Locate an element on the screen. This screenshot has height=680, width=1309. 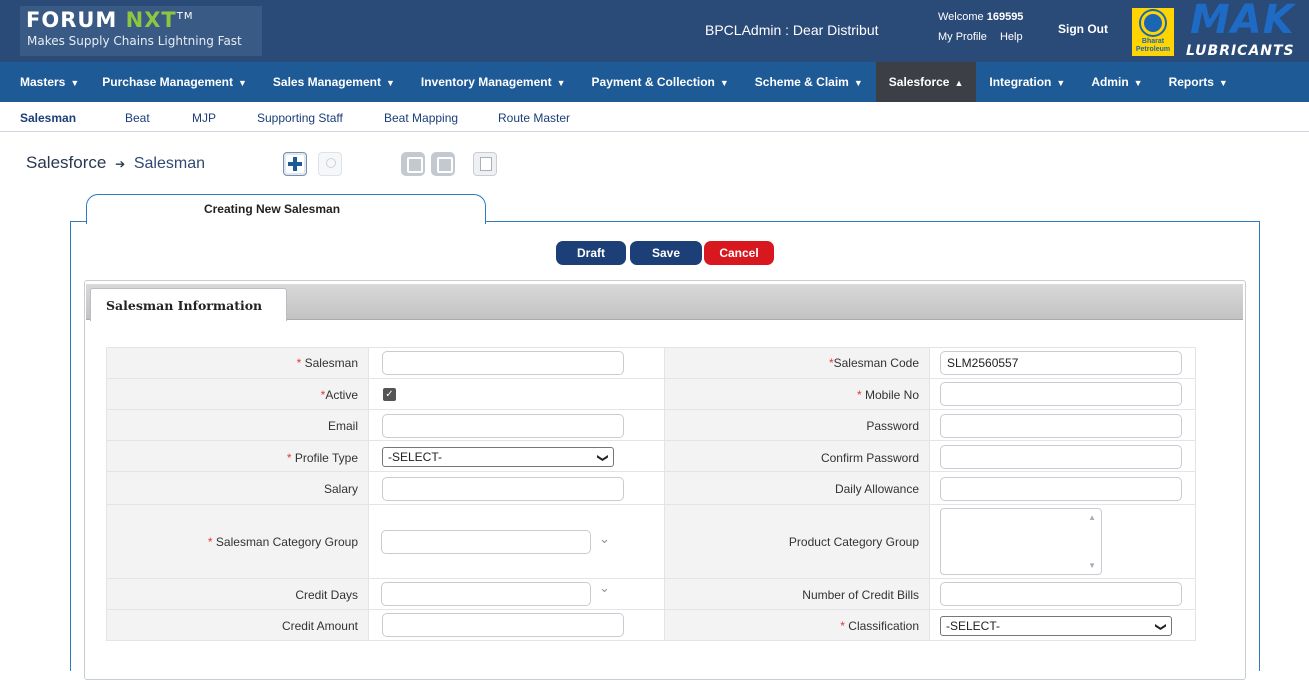
form-row: Credit Days ⌄ Number of Credit Bills is located at coordinates (651, 593).